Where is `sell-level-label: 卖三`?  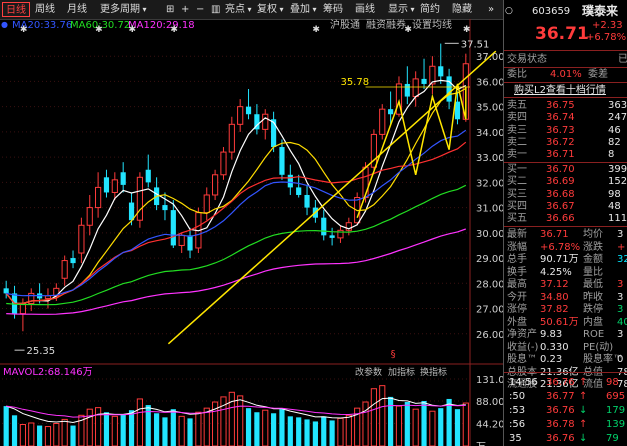 sell-level-label: 卖三 is located at coordinates (517, 130).